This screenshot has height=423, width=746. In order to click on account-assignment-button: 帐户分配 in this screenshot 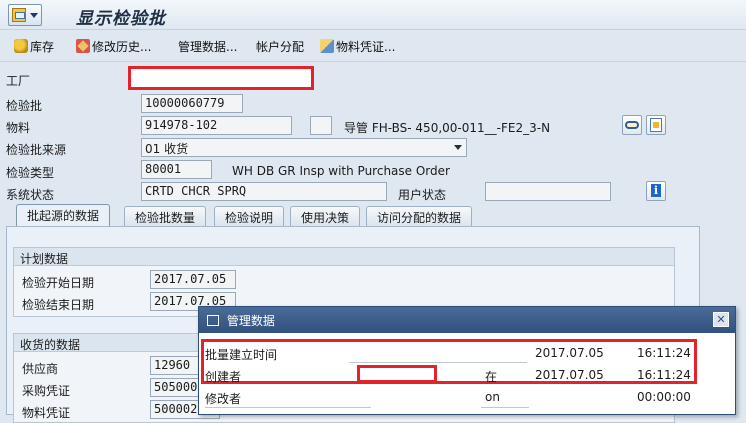, I will do `click(280, 46)`.